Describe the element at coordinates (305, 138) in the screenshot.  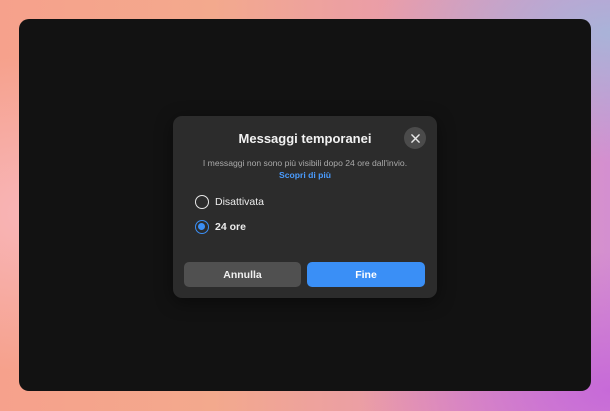
I see `dialog-title: Messaggi temporanei` at that location.